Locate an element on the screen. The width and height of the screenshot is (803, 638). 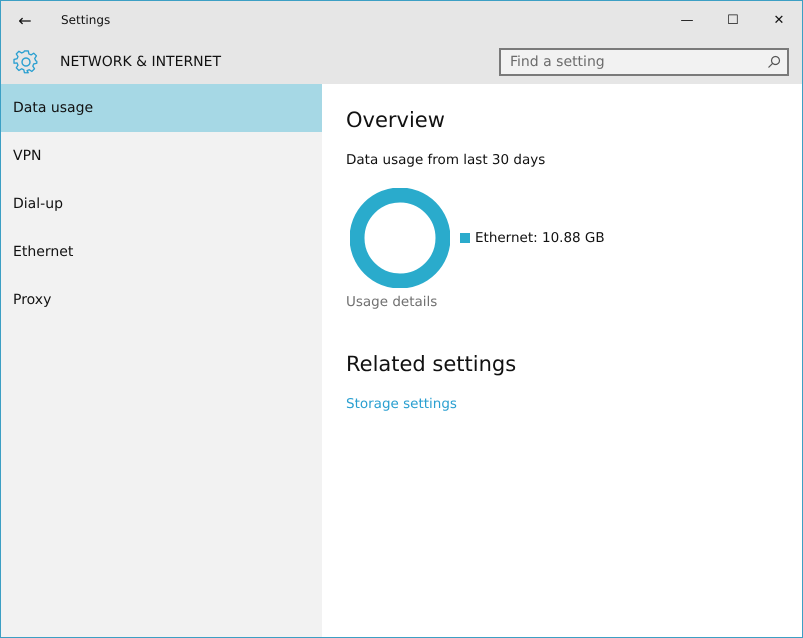
settings-icon is located at coordinates (26, 61).